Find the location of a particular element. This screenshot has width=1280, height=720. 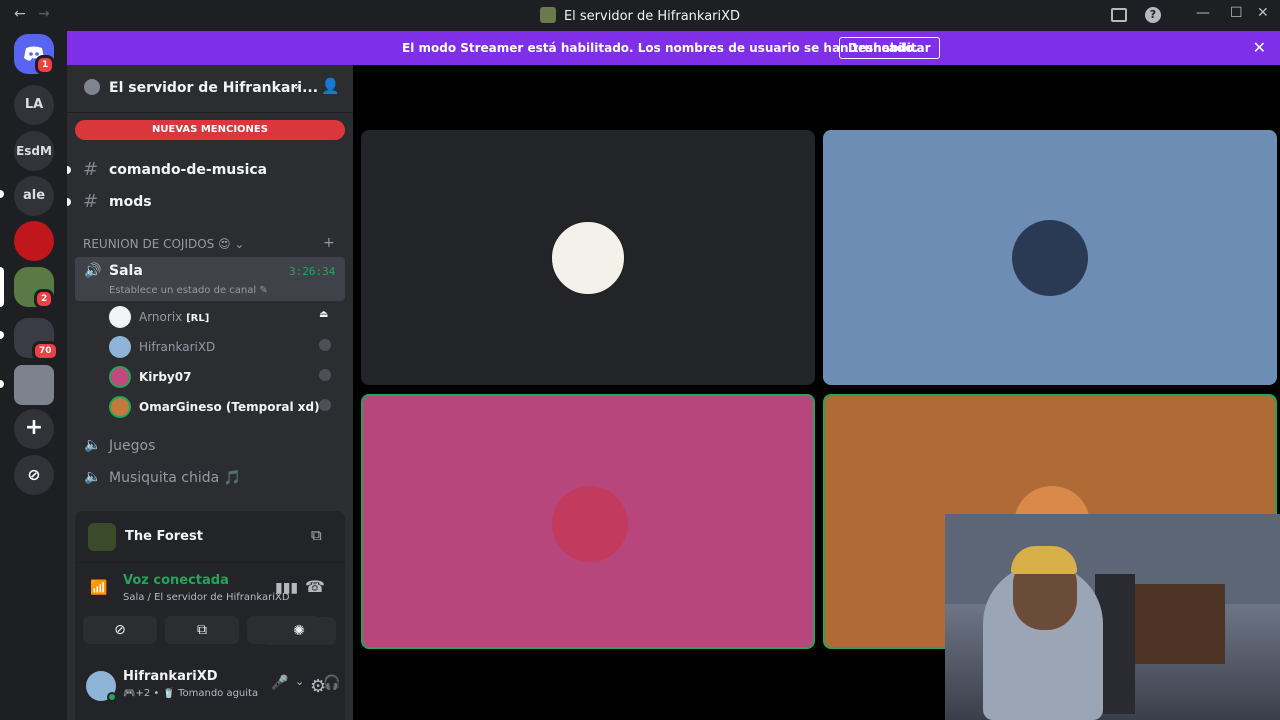

webcam-overlay is located at coordinates (1112, 617).